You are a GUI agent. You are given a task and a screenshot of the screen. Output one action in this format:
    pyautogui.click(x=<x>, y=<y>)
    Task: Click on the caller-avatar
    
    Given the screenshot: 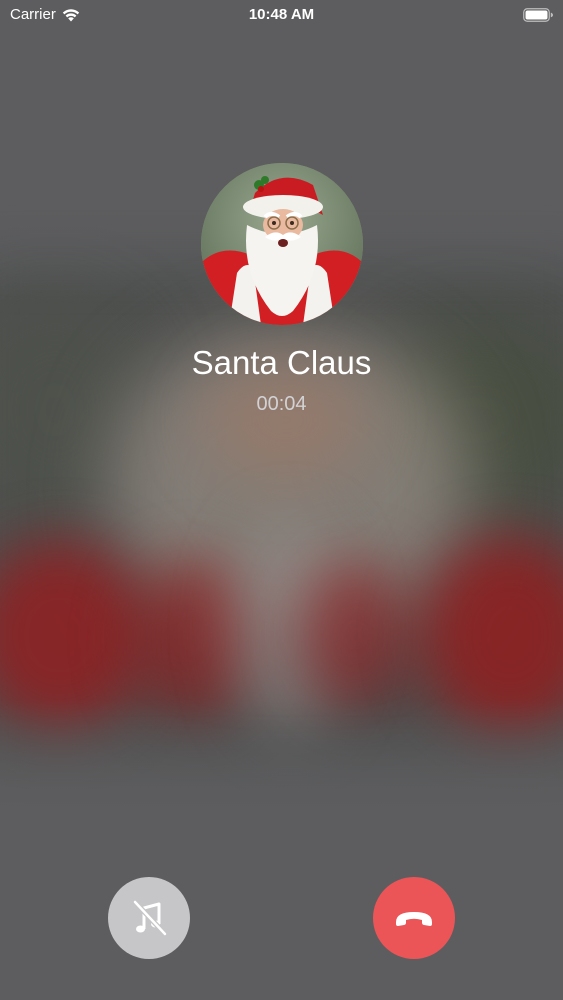 What is the action you would take?
    pyautogui.click(x=281, y=244)
    